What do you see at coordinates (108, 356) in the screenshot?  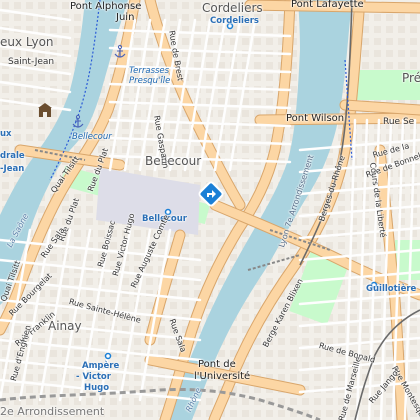 I see `station-dot-ampere` at bounding box center [108, 356].